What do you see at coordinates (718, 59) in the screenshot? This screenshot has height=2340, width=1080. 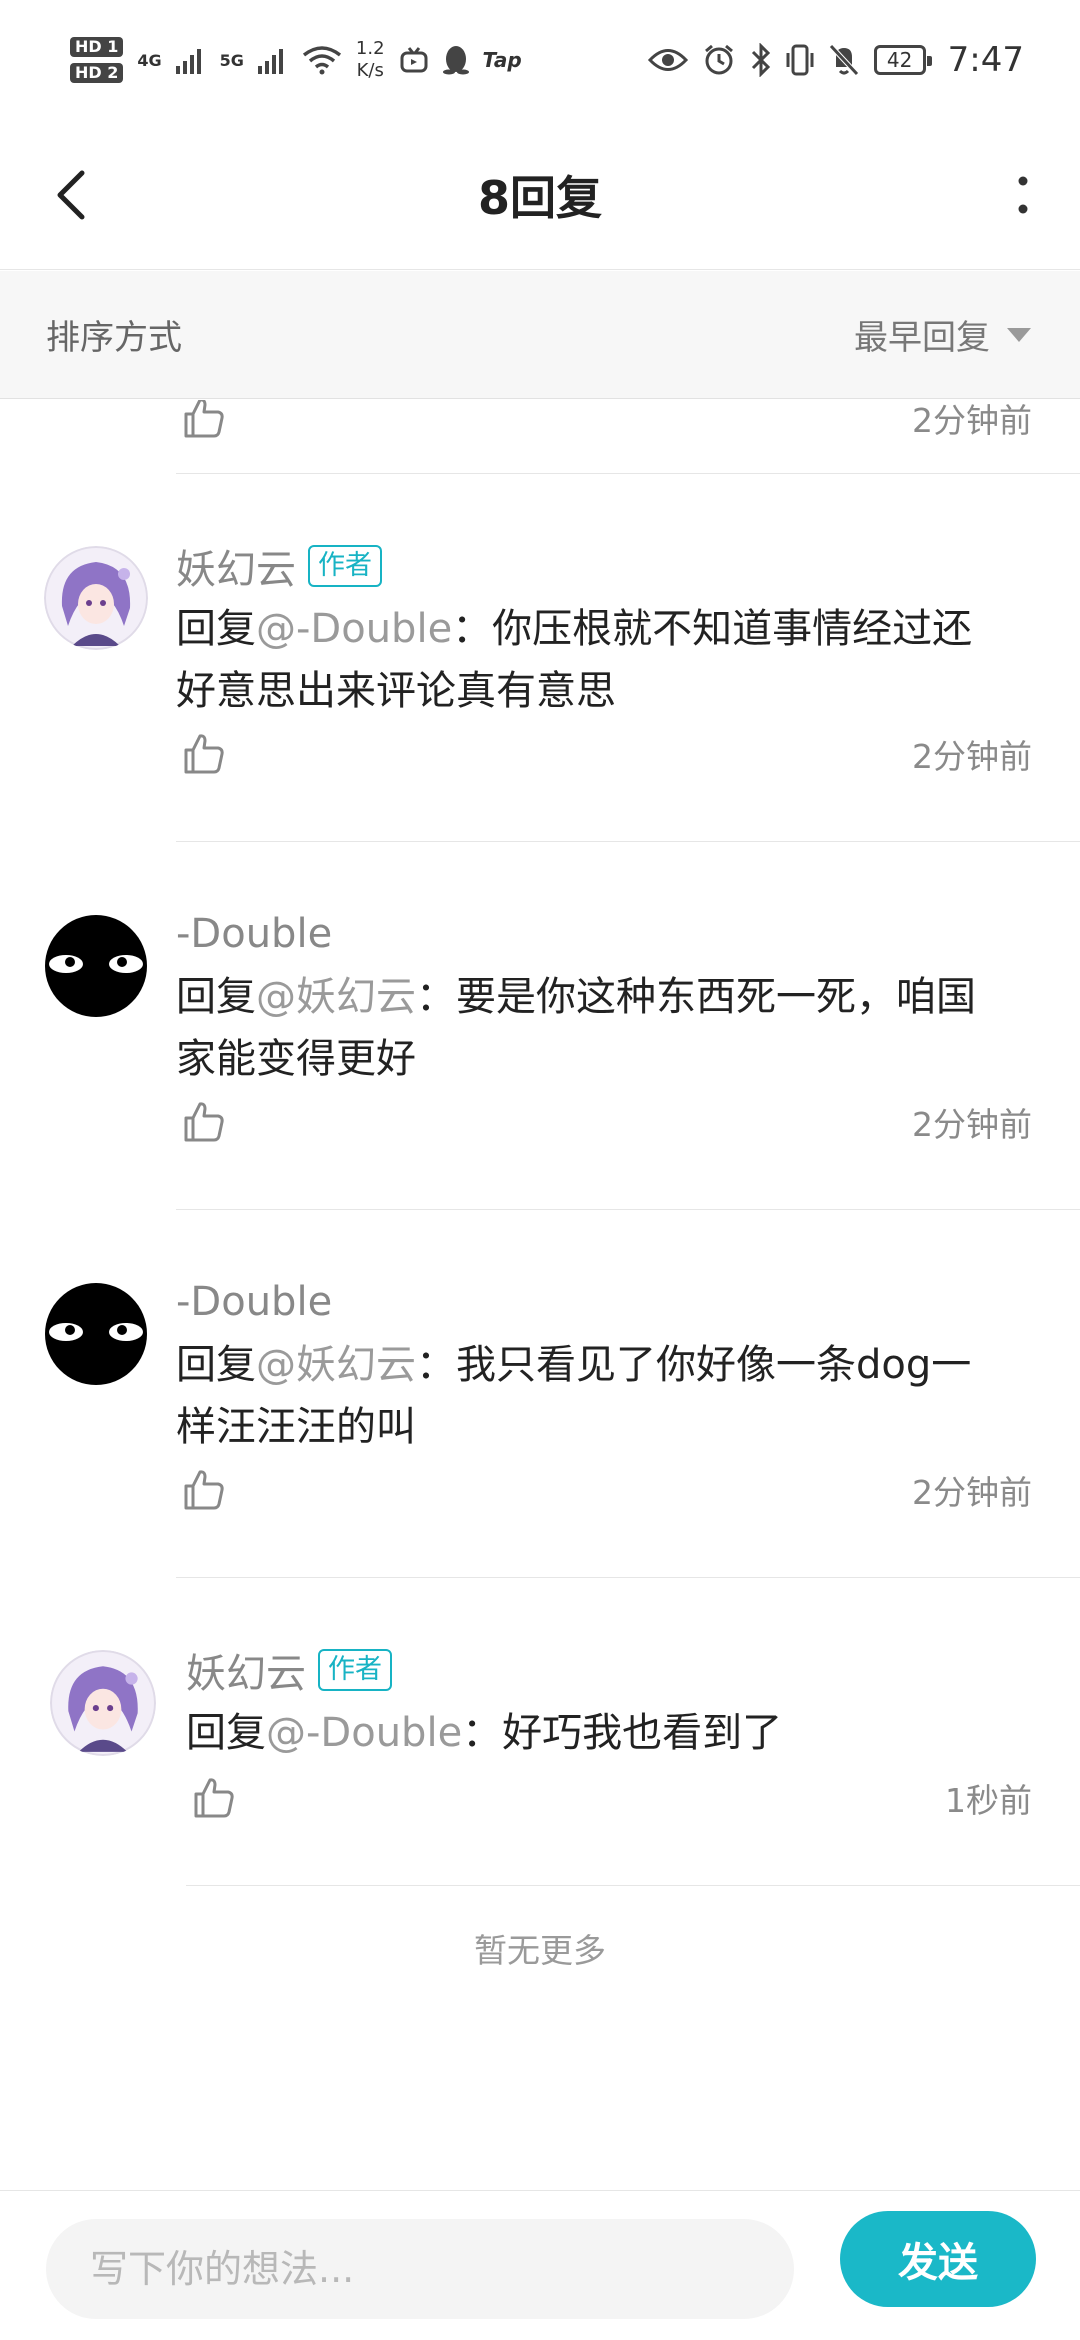 I see `alarm-icon` at bounding box center [718, 59].